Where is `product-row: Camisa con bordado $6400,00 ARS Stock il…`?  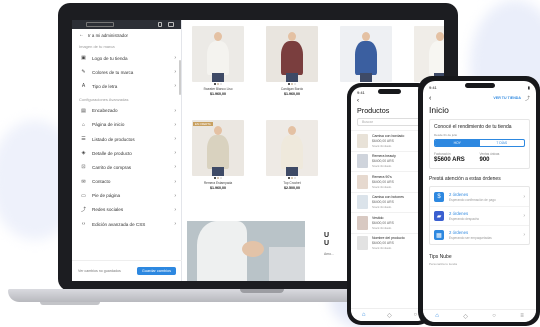 product-row: Camisa con bordado $6400,00 ARS Stock il… is located at coordinates (389, 140).